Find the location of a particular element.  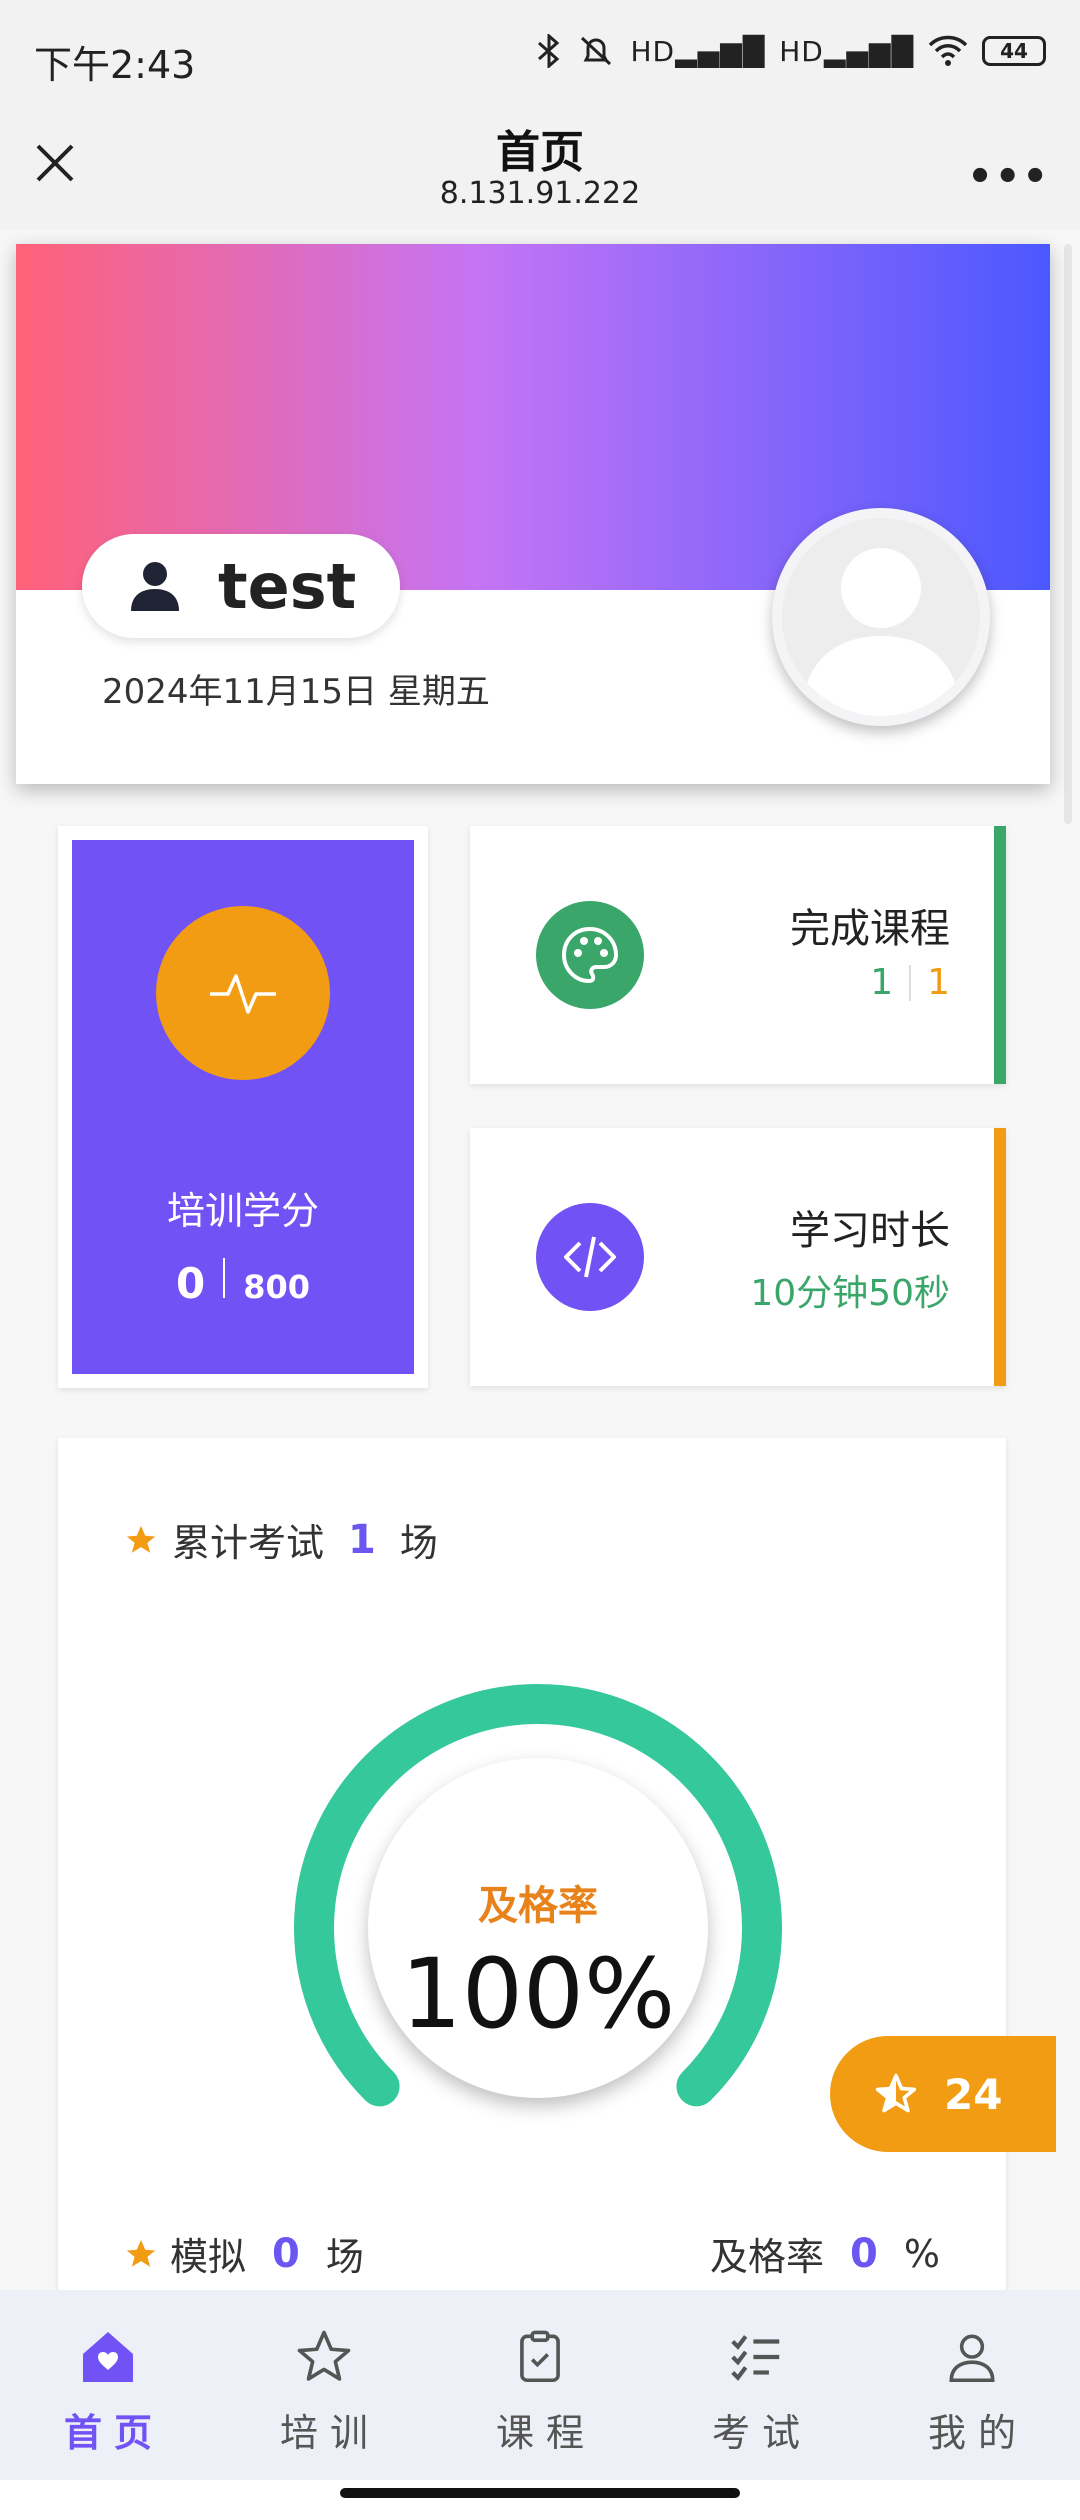

mock-exam-count: 模拟 0 场 is located at coordinates (244, 2253).